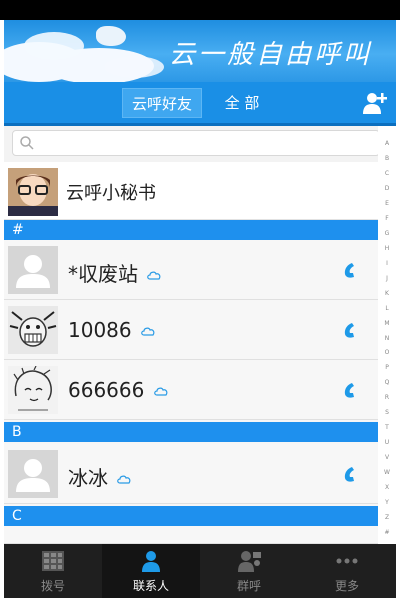 This screenshot has height=598, width=400. What do you see at coordinates (387, 203) in the screenshot?
I see `alpha-index-letter: E` at bounding box center [387, 203].